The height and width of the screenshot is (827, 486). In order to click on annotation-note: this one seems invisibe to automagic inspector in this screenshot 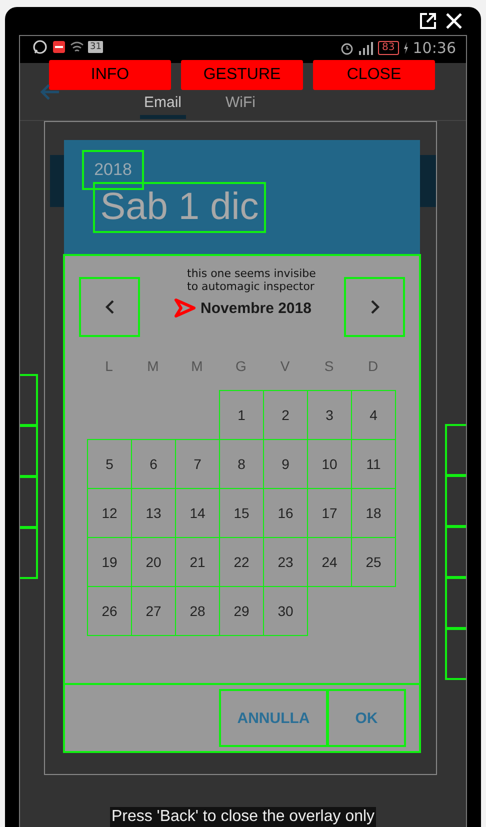, I will do `click(252, 280)`.